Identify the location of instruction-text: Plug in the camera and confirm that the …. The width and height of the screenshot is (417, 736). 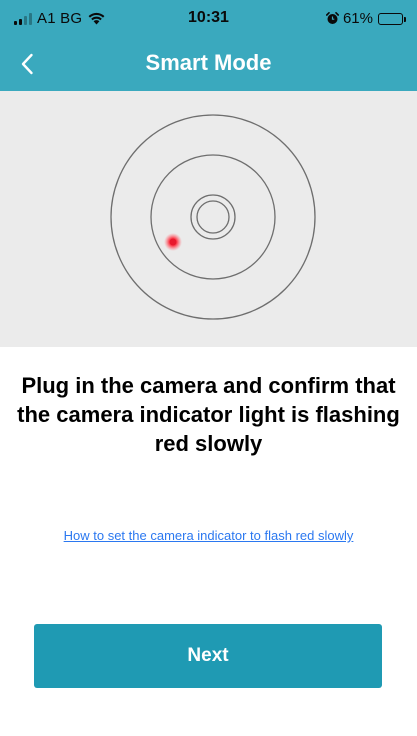
(208, 414).